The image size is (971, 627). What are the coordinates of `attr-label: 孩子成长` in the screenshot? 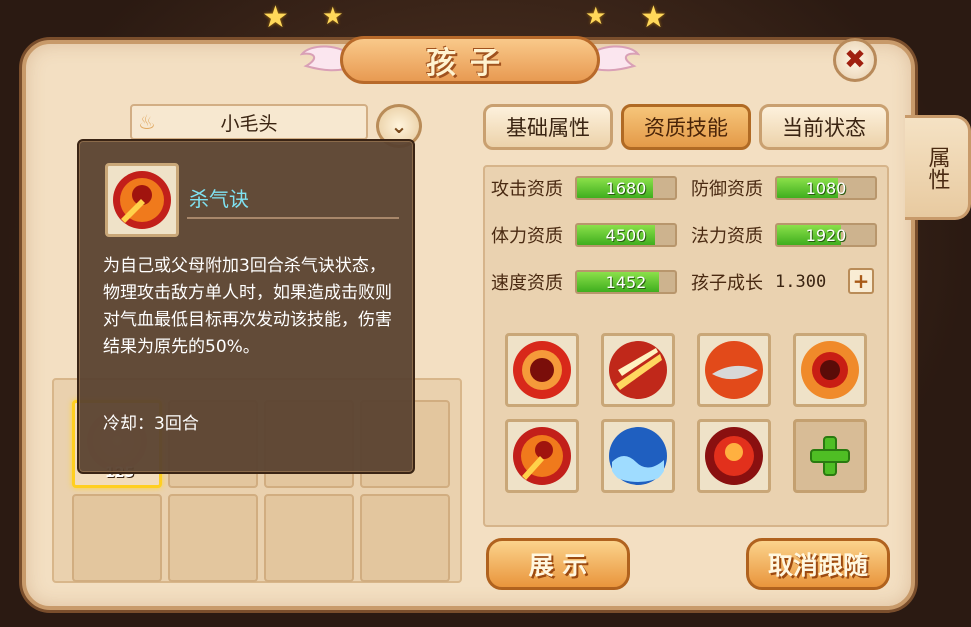 It's located at (727, 283).